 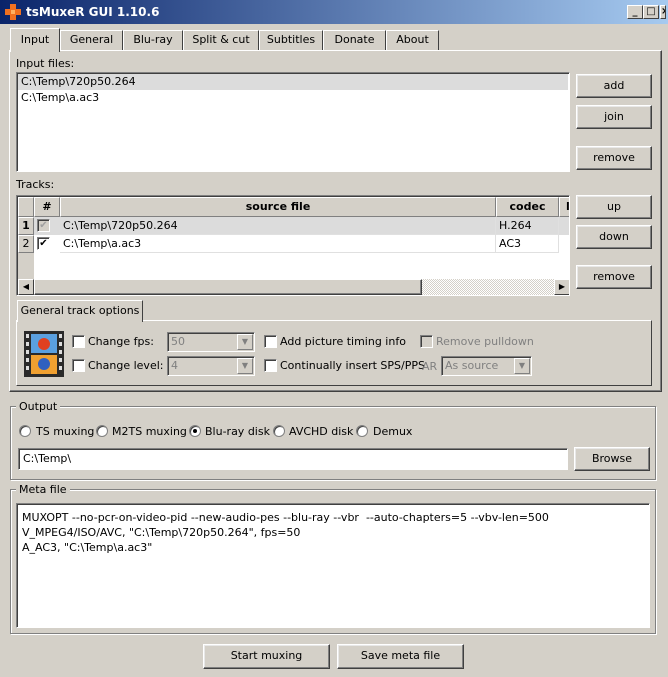 What do you see at coordinates (334, 12) in the screenshot?
I see `title-bar: tsMuxeR GUI 1.10.6 _ □ ×` at bounding box center [334, 12].